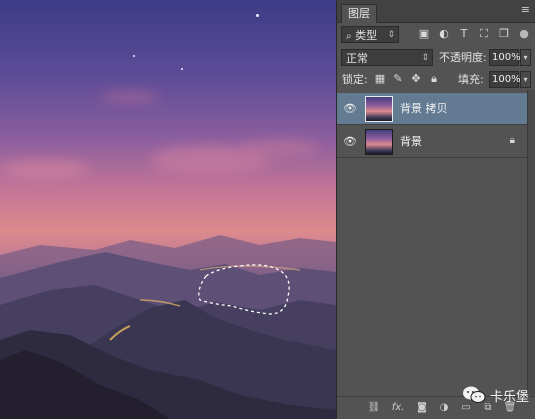 This screenshot has width=535, height=419. I want to click on adjustment-icon: ◑, so click(444, 408).